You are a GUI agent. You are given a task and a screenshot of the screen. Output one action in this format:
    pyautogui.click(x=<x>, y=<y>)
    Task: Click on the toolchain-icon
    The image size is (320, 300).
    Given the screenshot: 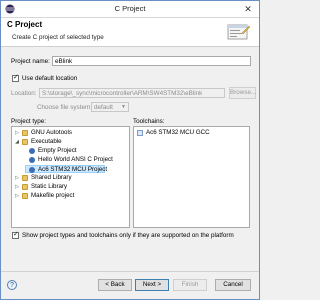 What is the action you would take?
    pyautogui.click(x=140, y=133)
    